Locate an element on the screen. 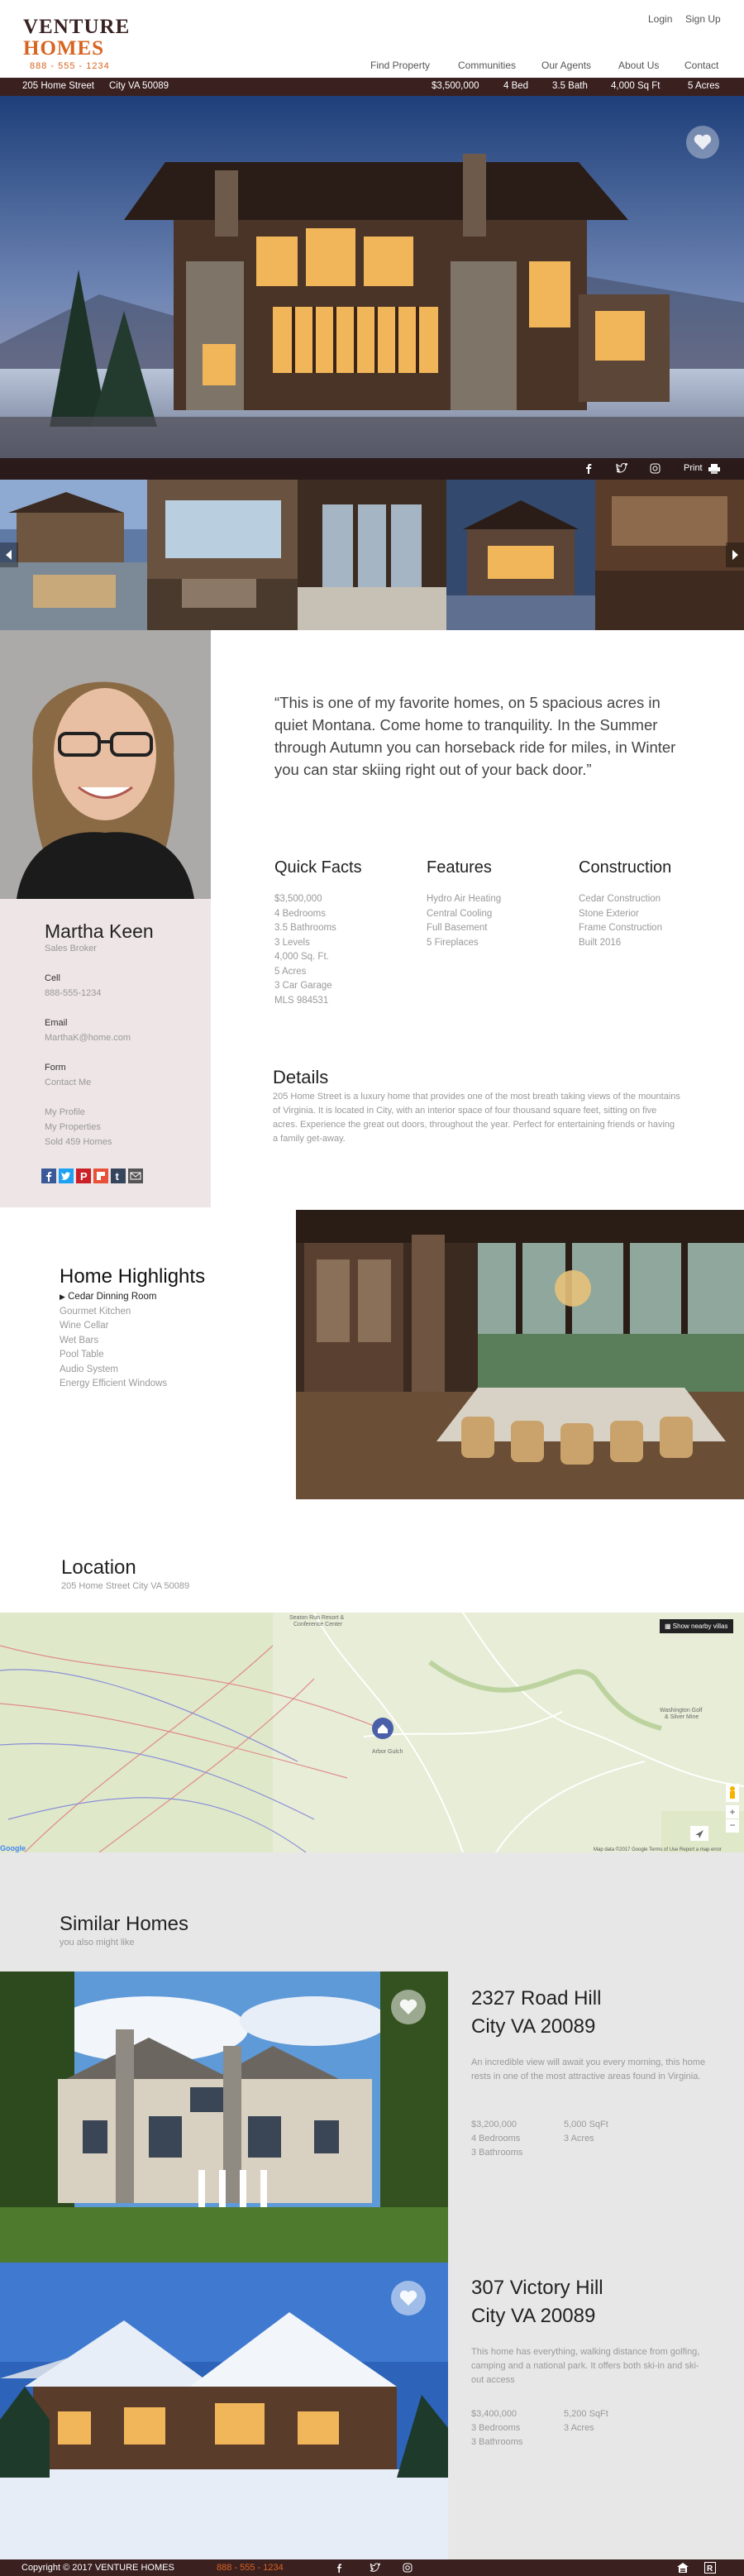  dining-room-photo is located at coordinates (520, 1354).